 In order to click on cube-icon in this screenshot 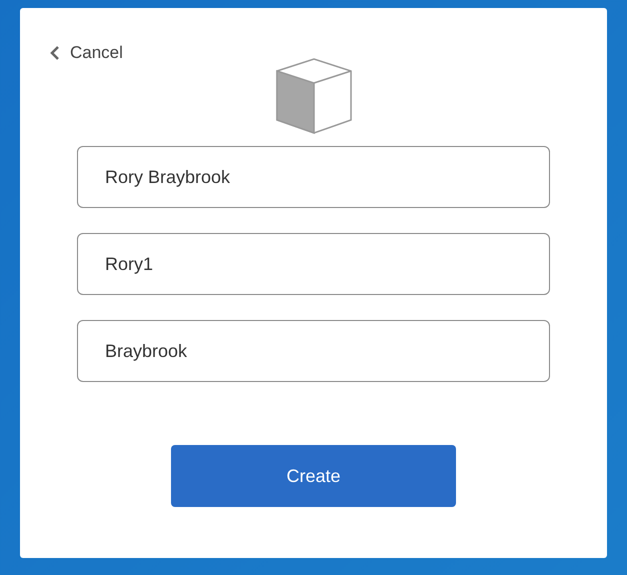, I will do `click(314, 96)`.